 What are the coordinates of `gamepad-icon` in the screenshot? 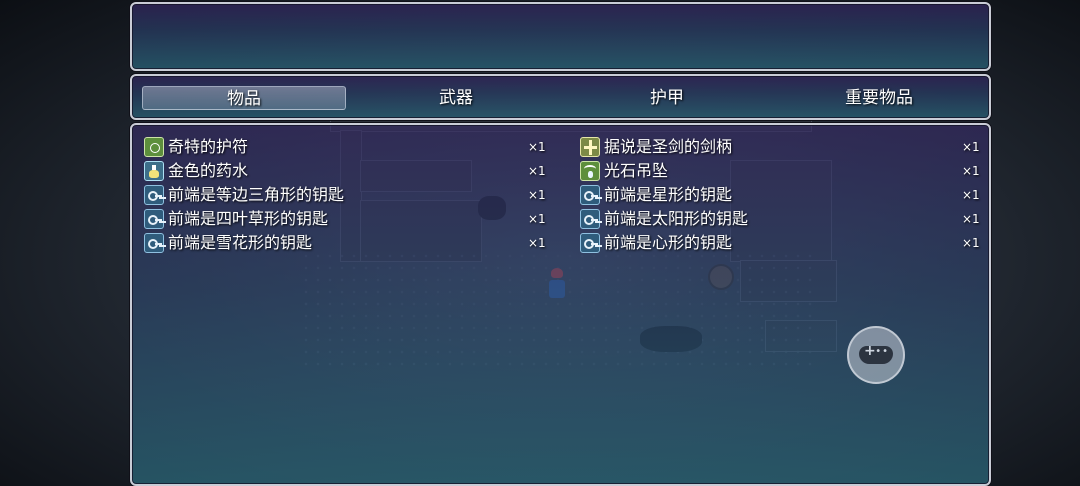 It's located at (876, 353).